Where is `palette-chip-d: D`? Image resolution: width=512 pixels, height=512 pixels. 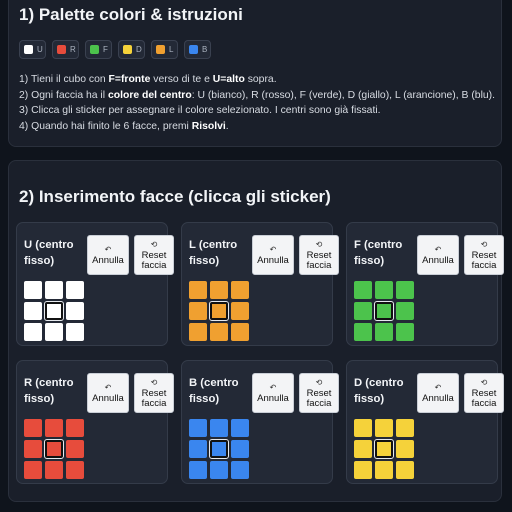
palette-chip-d: D is located at coordinates (131, 49).